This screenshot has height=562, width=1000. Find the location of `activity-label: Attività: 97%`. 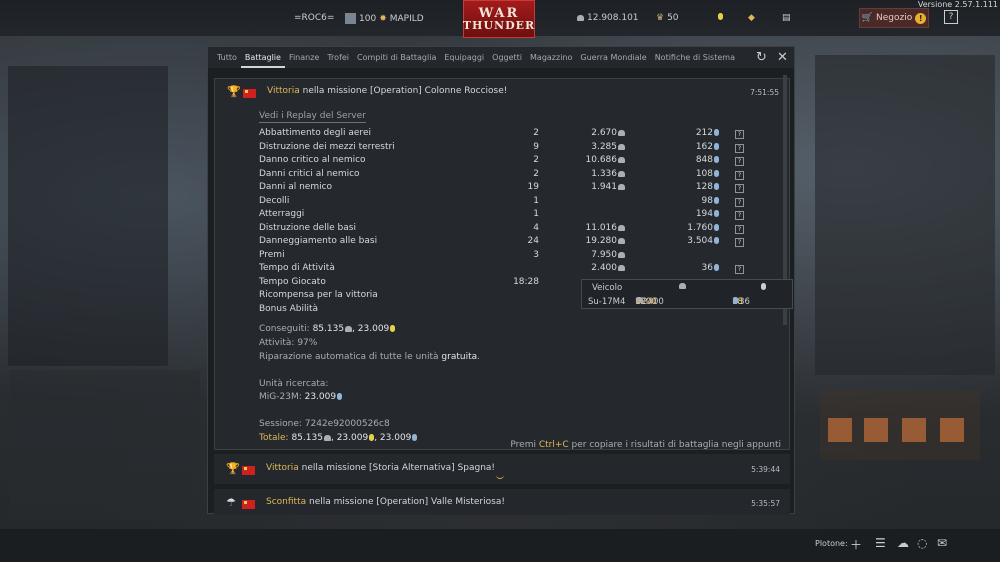

activity-label: Attività: 97% is located at coordinates (288, 343).